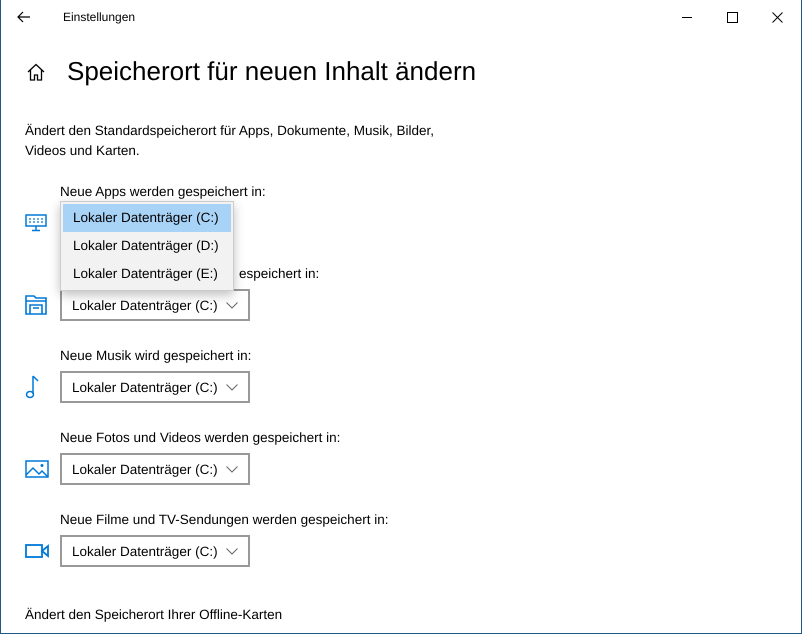  What do you see at coordinates (147, 218) in the screenshot?
I see `dropdown-option: Lokaler Datenträger (C:)` at bounding box center [147, 218].